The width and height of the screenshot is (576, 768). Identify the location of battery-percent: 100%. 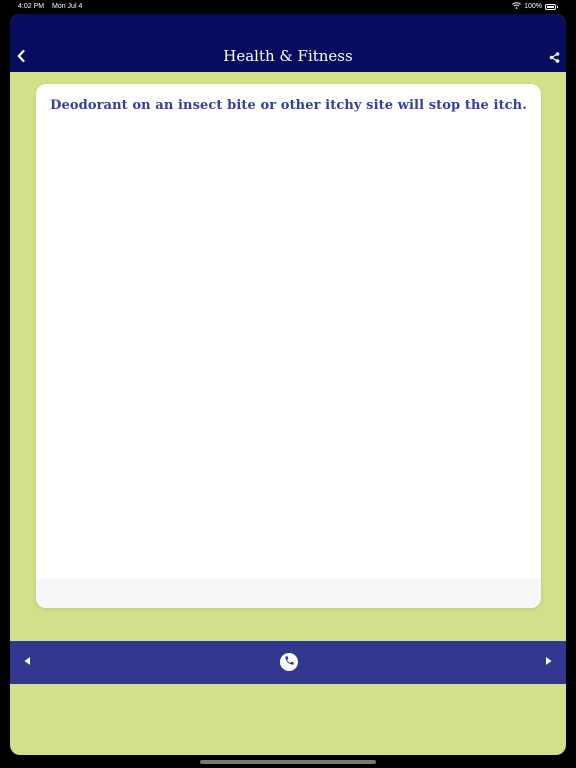
(533, 6).